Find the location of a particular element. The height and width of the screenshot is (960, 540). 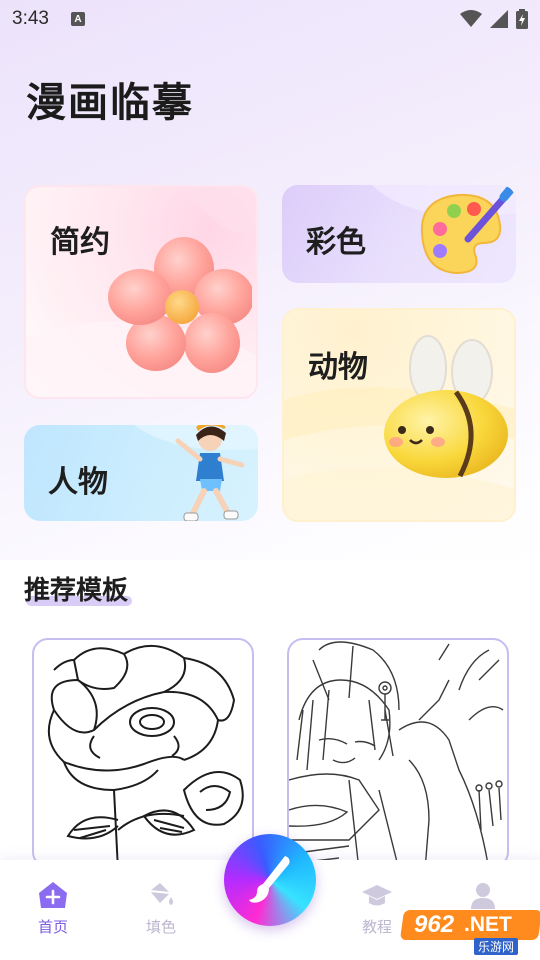

tab-home-label: 首页 is located at coordinates (52, 927).